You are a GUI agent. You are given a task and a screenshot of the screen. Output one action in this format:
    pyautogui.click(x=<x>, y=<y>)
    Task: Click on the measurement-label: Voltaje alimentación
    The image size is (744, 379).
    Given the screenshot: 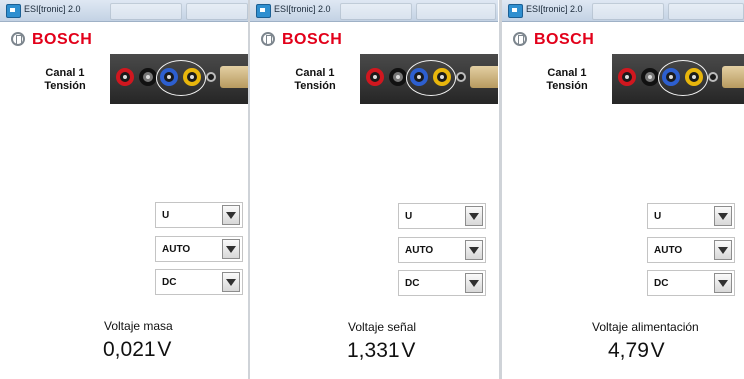 What is the action you would take?
    pyautogui.click(x=645, y=327)
    